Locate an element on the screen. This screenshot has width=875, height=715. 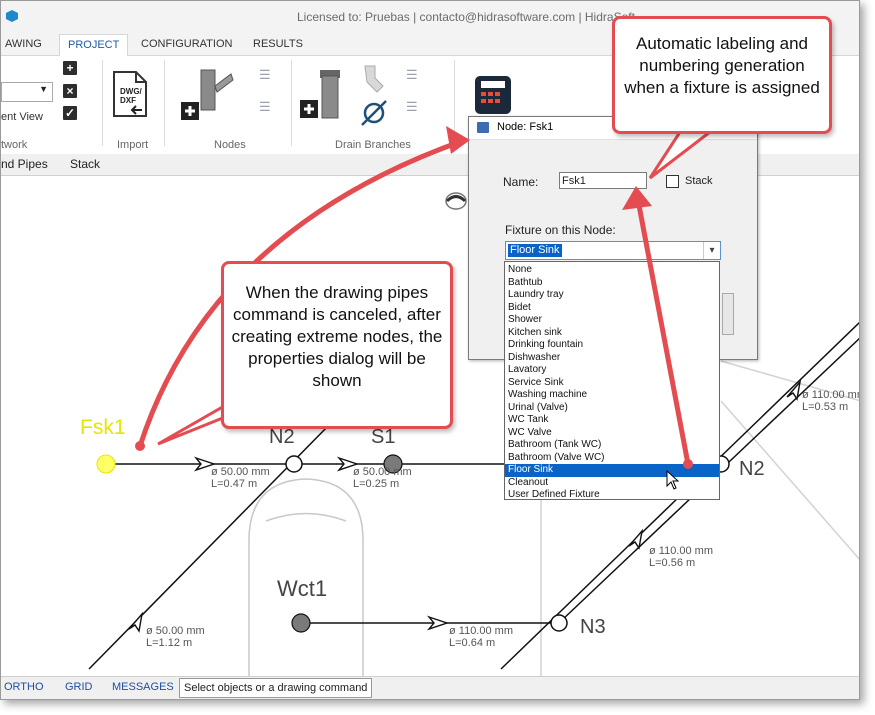
node-label-fsk1: Fsk1 is located at coordinates (103, 427).